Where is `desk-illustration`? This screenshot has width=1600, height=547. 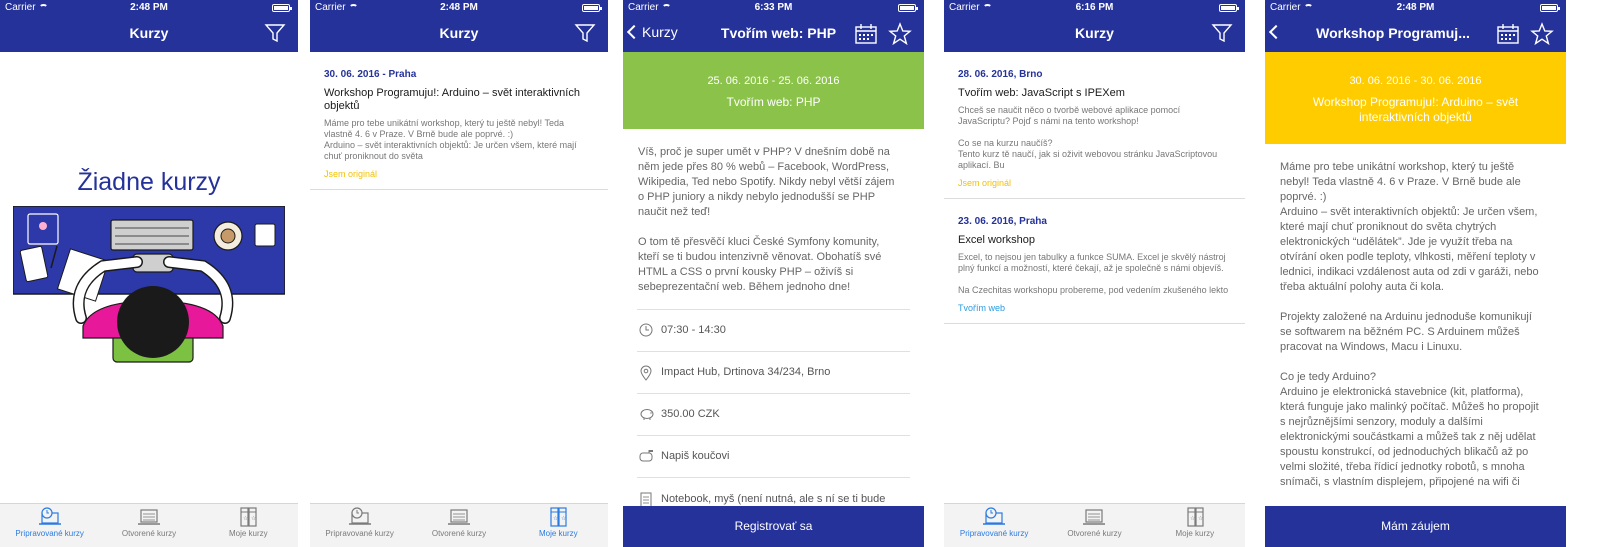
desk-illustration is located at coordinates (149, 290).